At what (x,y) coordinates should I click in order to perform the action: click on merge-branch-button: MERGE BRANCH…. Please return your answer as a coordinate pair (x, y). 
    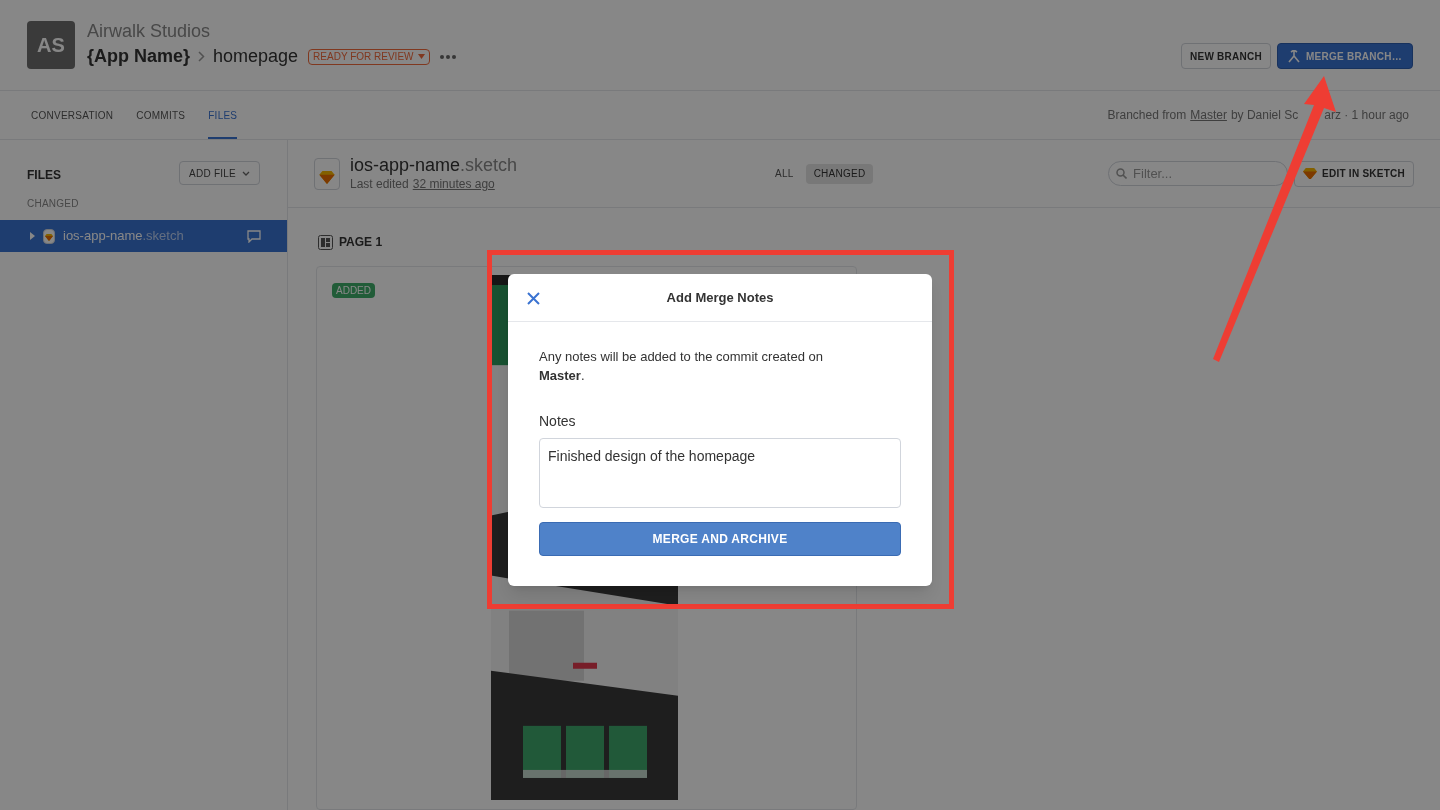
    Looking at the image, I should click on (1344, 56).